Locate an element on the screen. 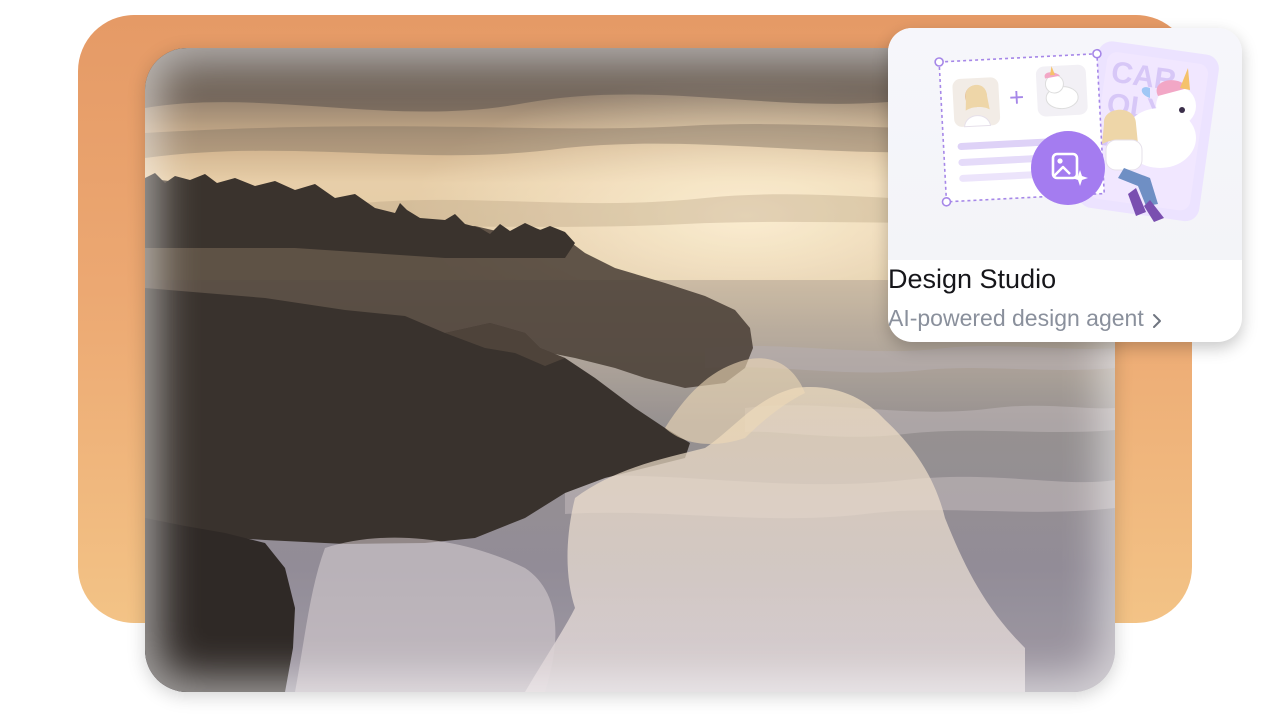 The height and width of the screenshot is (720, 1280). card-subtitle-link: AI-powered design agent is located at coordinates (1025, 318).